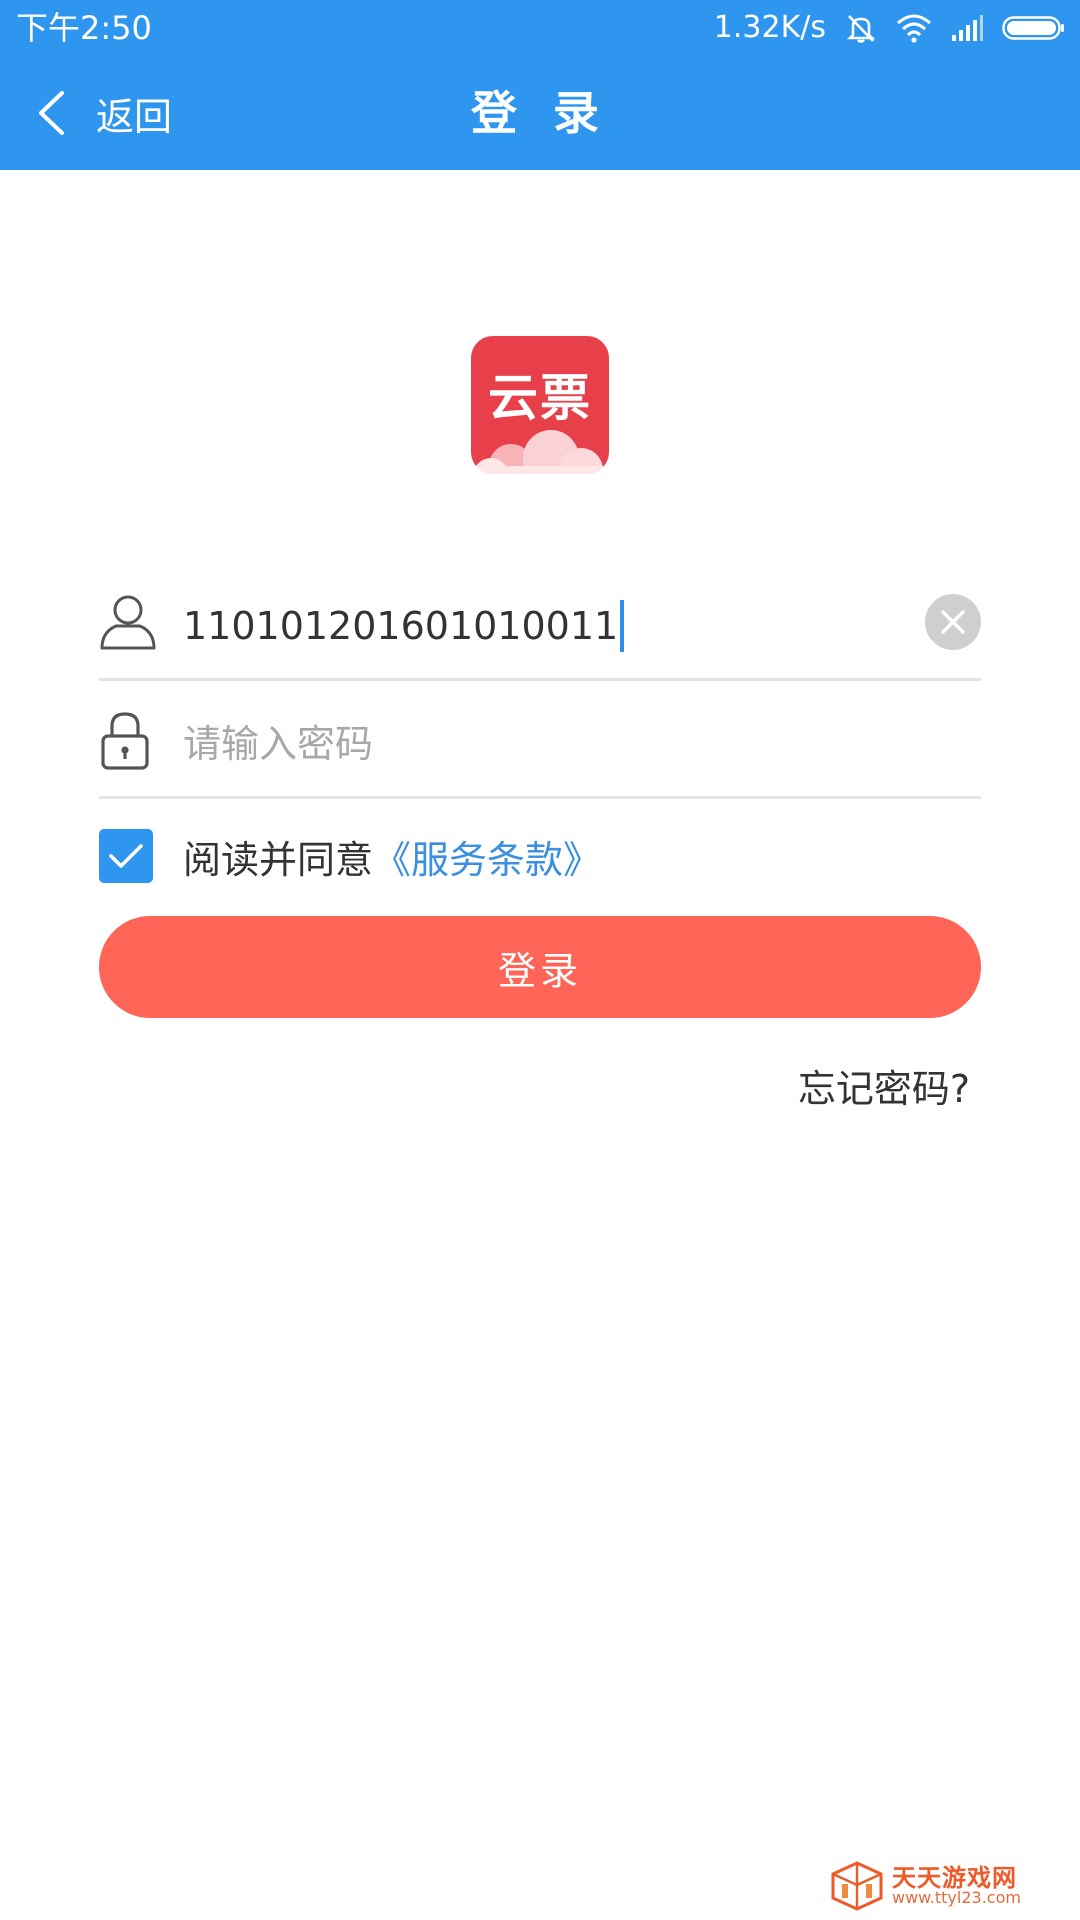 This screenshot has width=1080, height=1920. I want to click on page-title: 登 录, so click(539, 113).